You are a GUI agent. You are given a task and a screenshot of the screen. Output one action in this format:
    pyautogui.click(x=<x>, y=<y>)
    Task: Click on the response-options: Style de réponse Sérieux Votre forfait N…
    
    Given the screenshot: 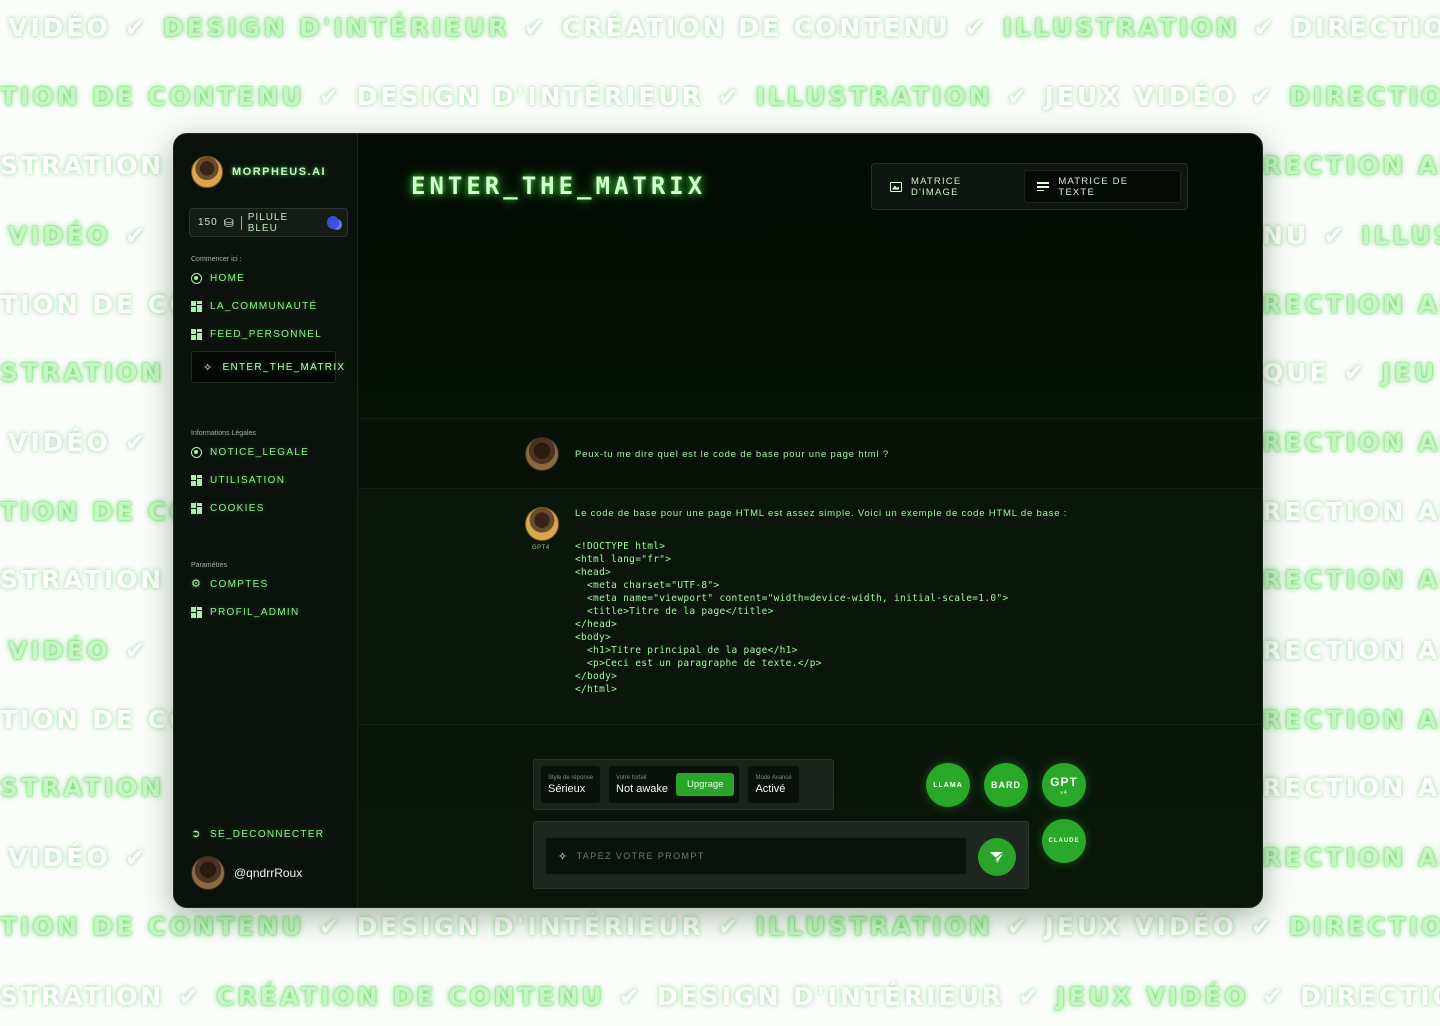 What is the action you would take?
    pyautogui.click(x=683, y=784)
    